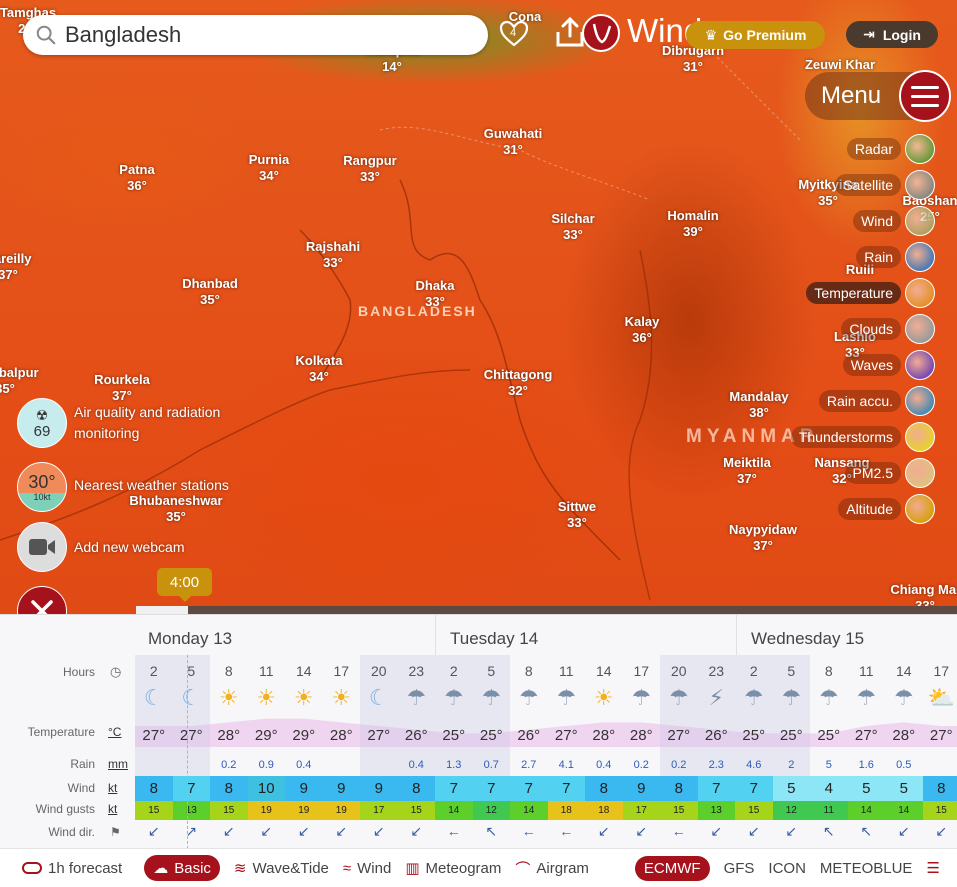  What do you see at coordinates (151, 485) in the screenshot?
I see `stations-label: Nearest weather stations` at bounding box center [151, 485].